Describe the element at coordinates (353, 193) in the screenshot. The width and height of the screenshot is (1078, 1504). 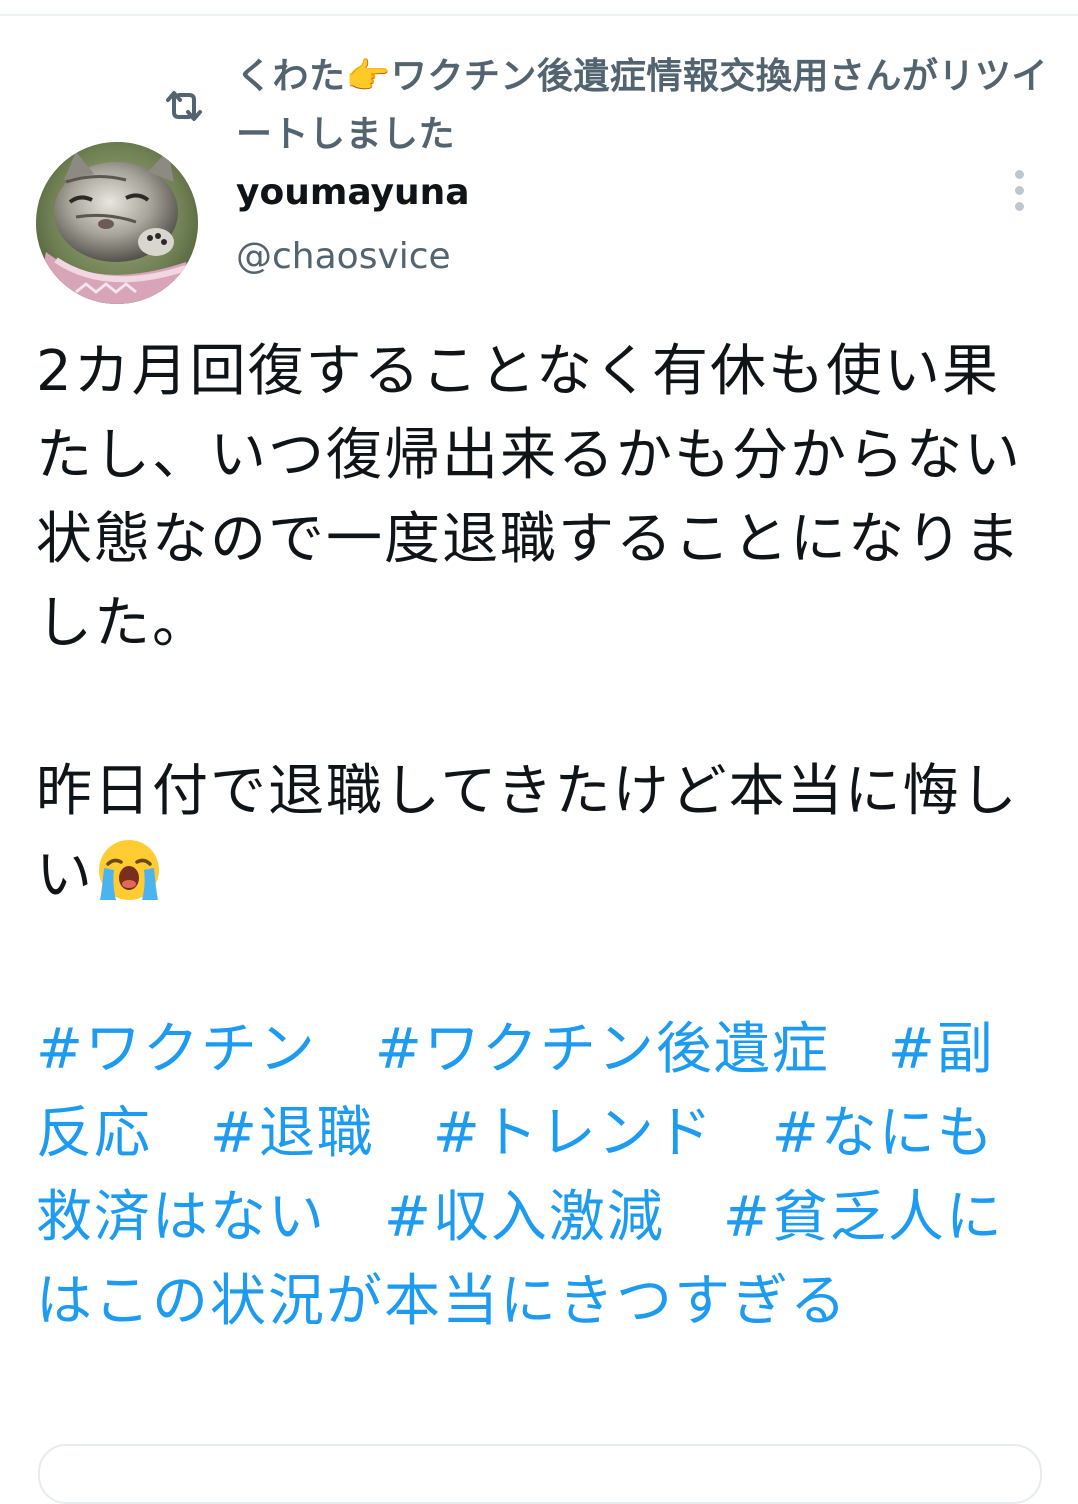
I see `author-name: youmayuna` at that location.